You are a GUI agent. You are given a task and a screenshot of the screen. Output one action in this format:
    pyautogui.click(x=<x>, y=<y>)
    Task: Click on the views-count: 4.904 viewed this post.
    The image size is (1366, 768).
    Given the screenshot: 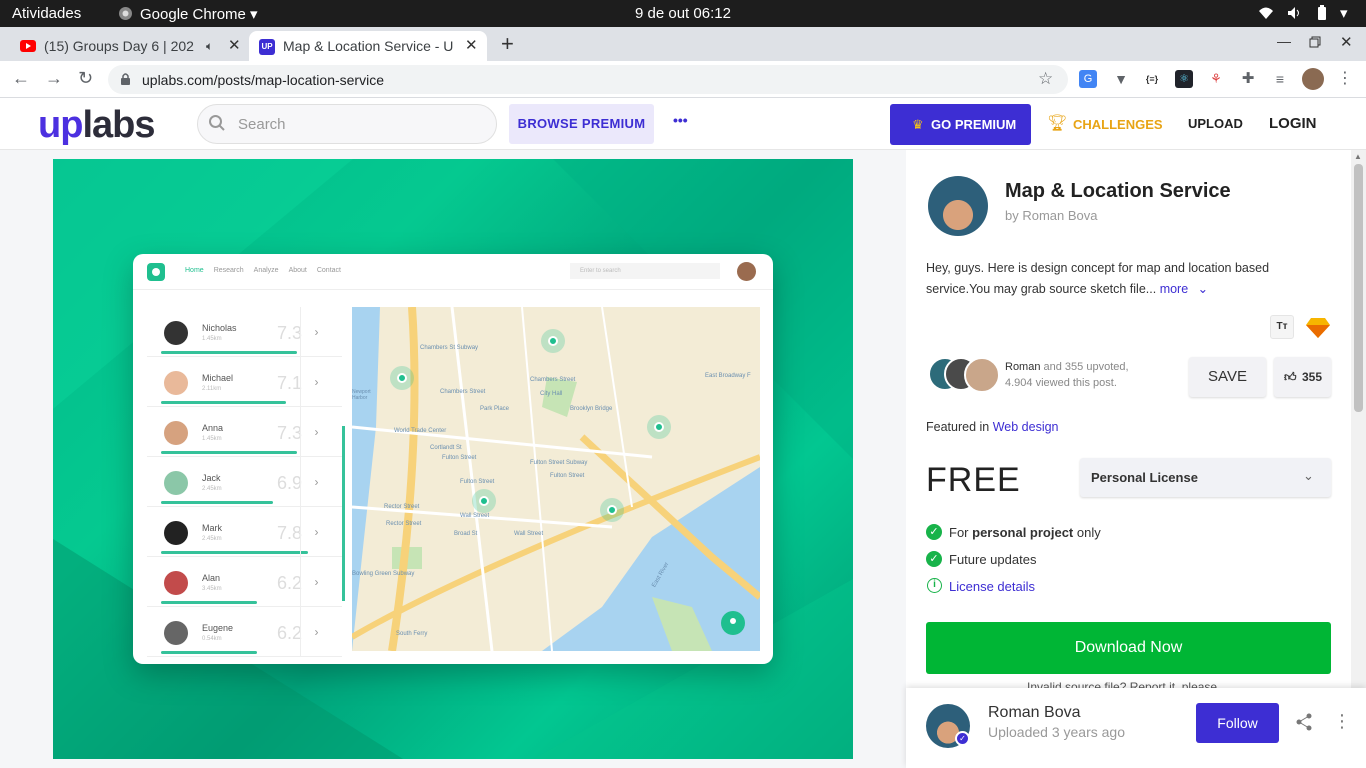 What is the action you would take?
    pyautogui.click(x=1061, y=383)
    